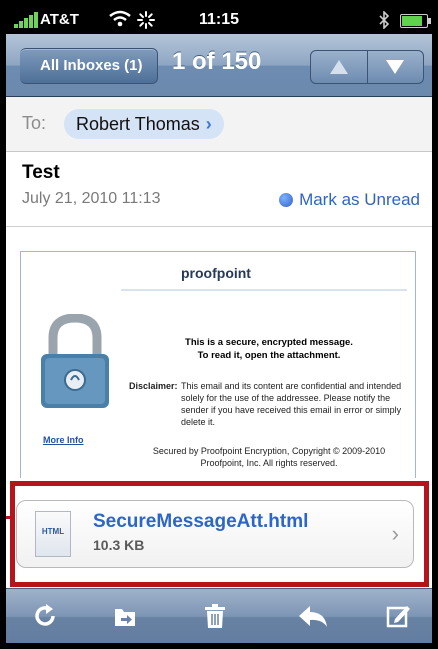  I want to click on message-date: July 21, 2010 11:13, so click(91, 198).